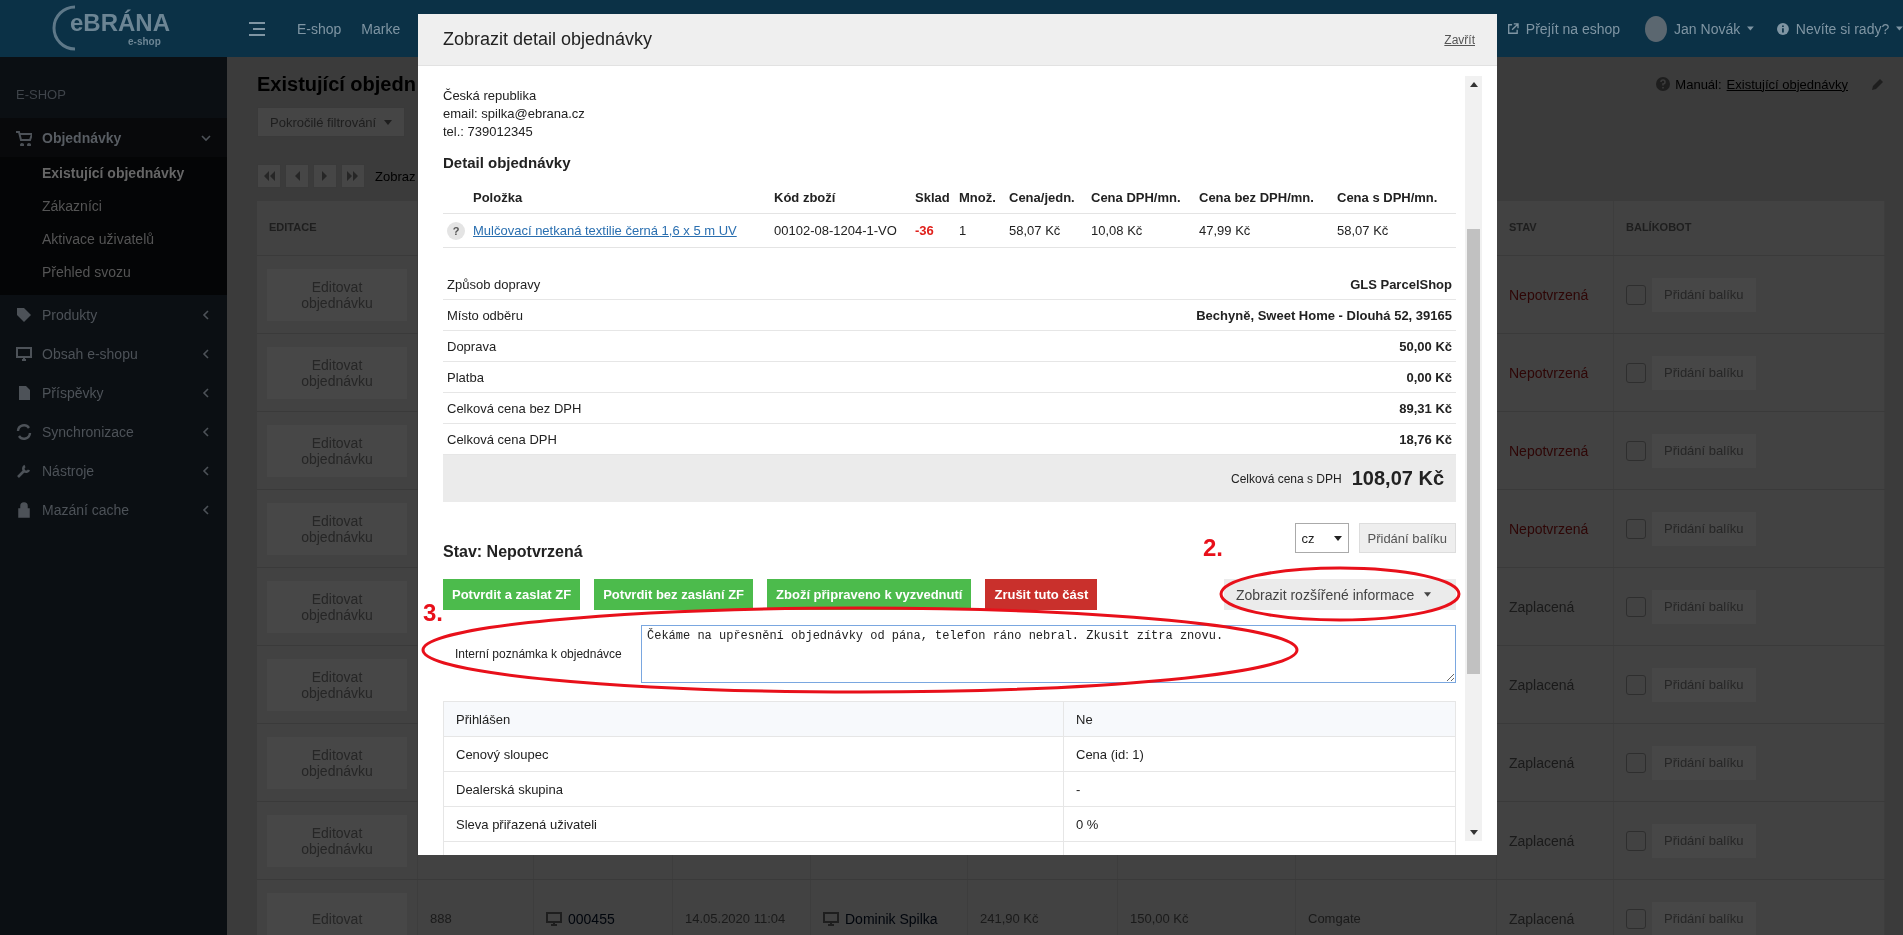 The width and height of the screenshot is (1903, 935). What do you see at coordinates (113, 137) in the screenshot?
I see `sidebar-item: Objednávky` at bounding box center [113, 137].